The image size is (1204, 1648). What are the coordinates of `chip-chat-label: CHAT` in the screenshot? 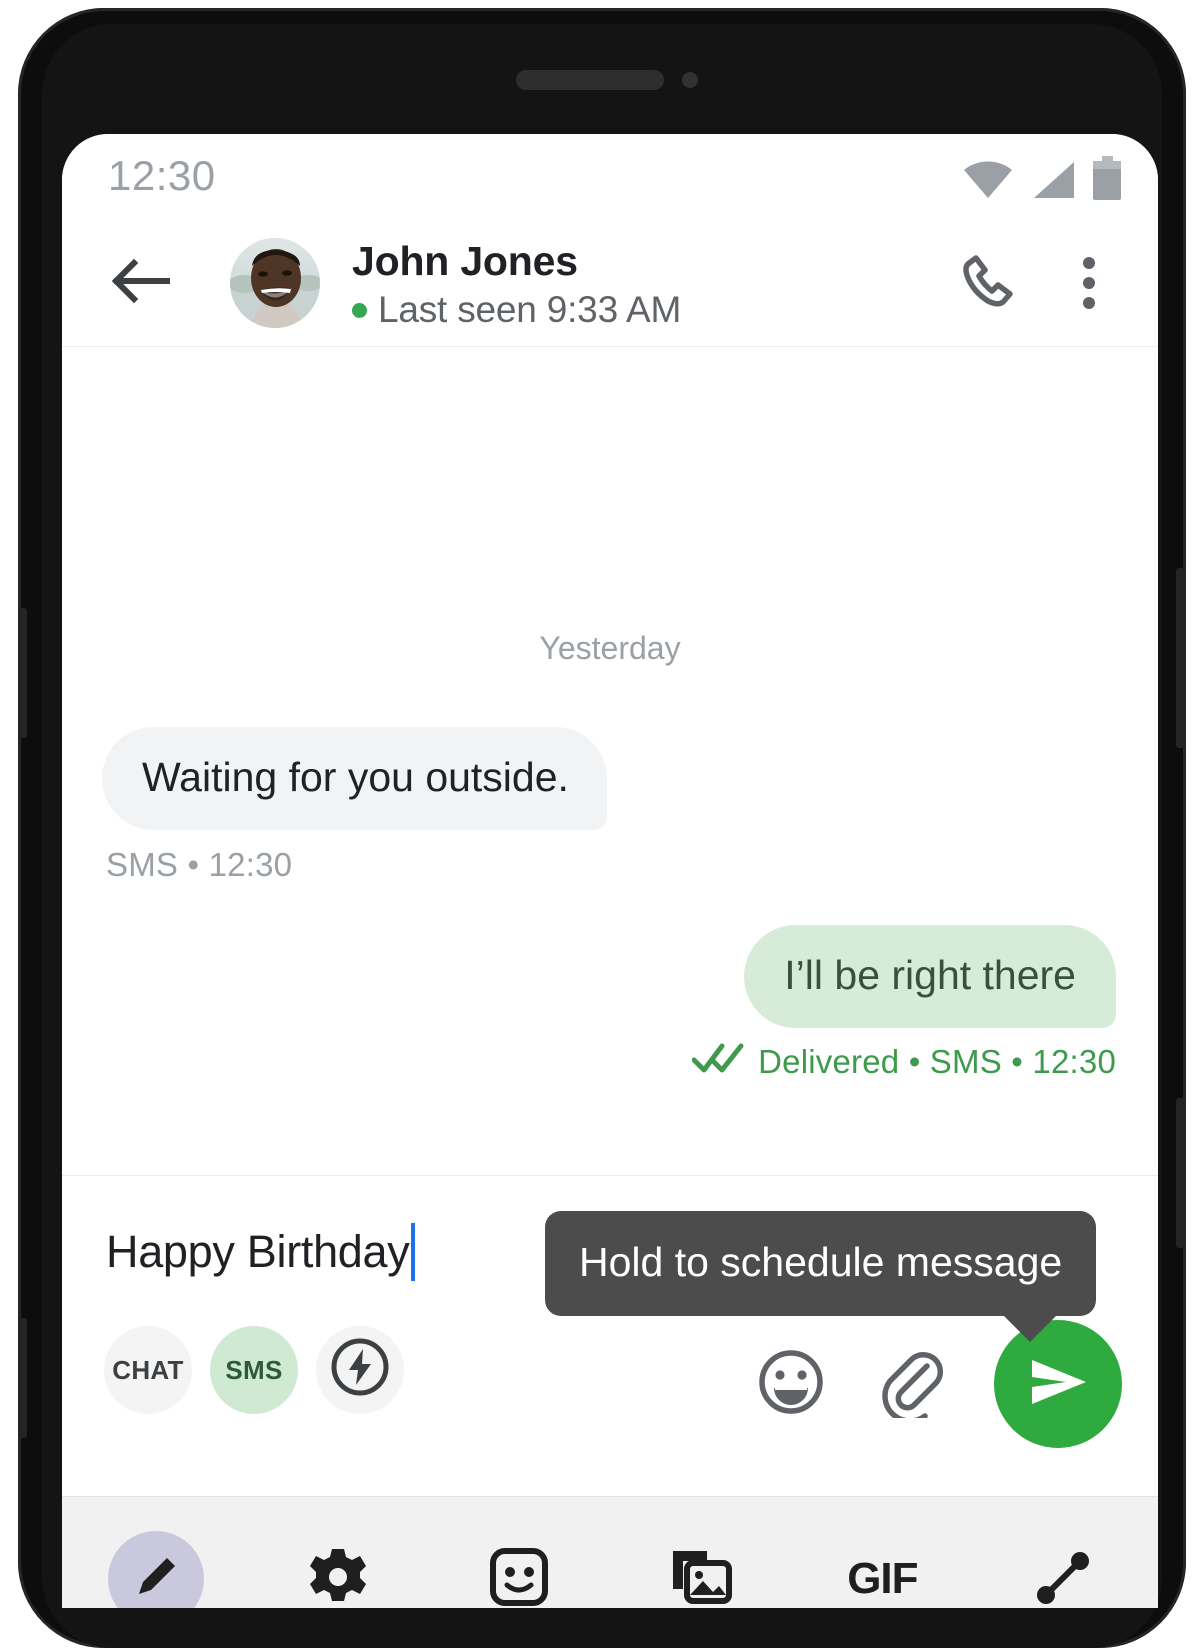 It's located at (148, 1369).